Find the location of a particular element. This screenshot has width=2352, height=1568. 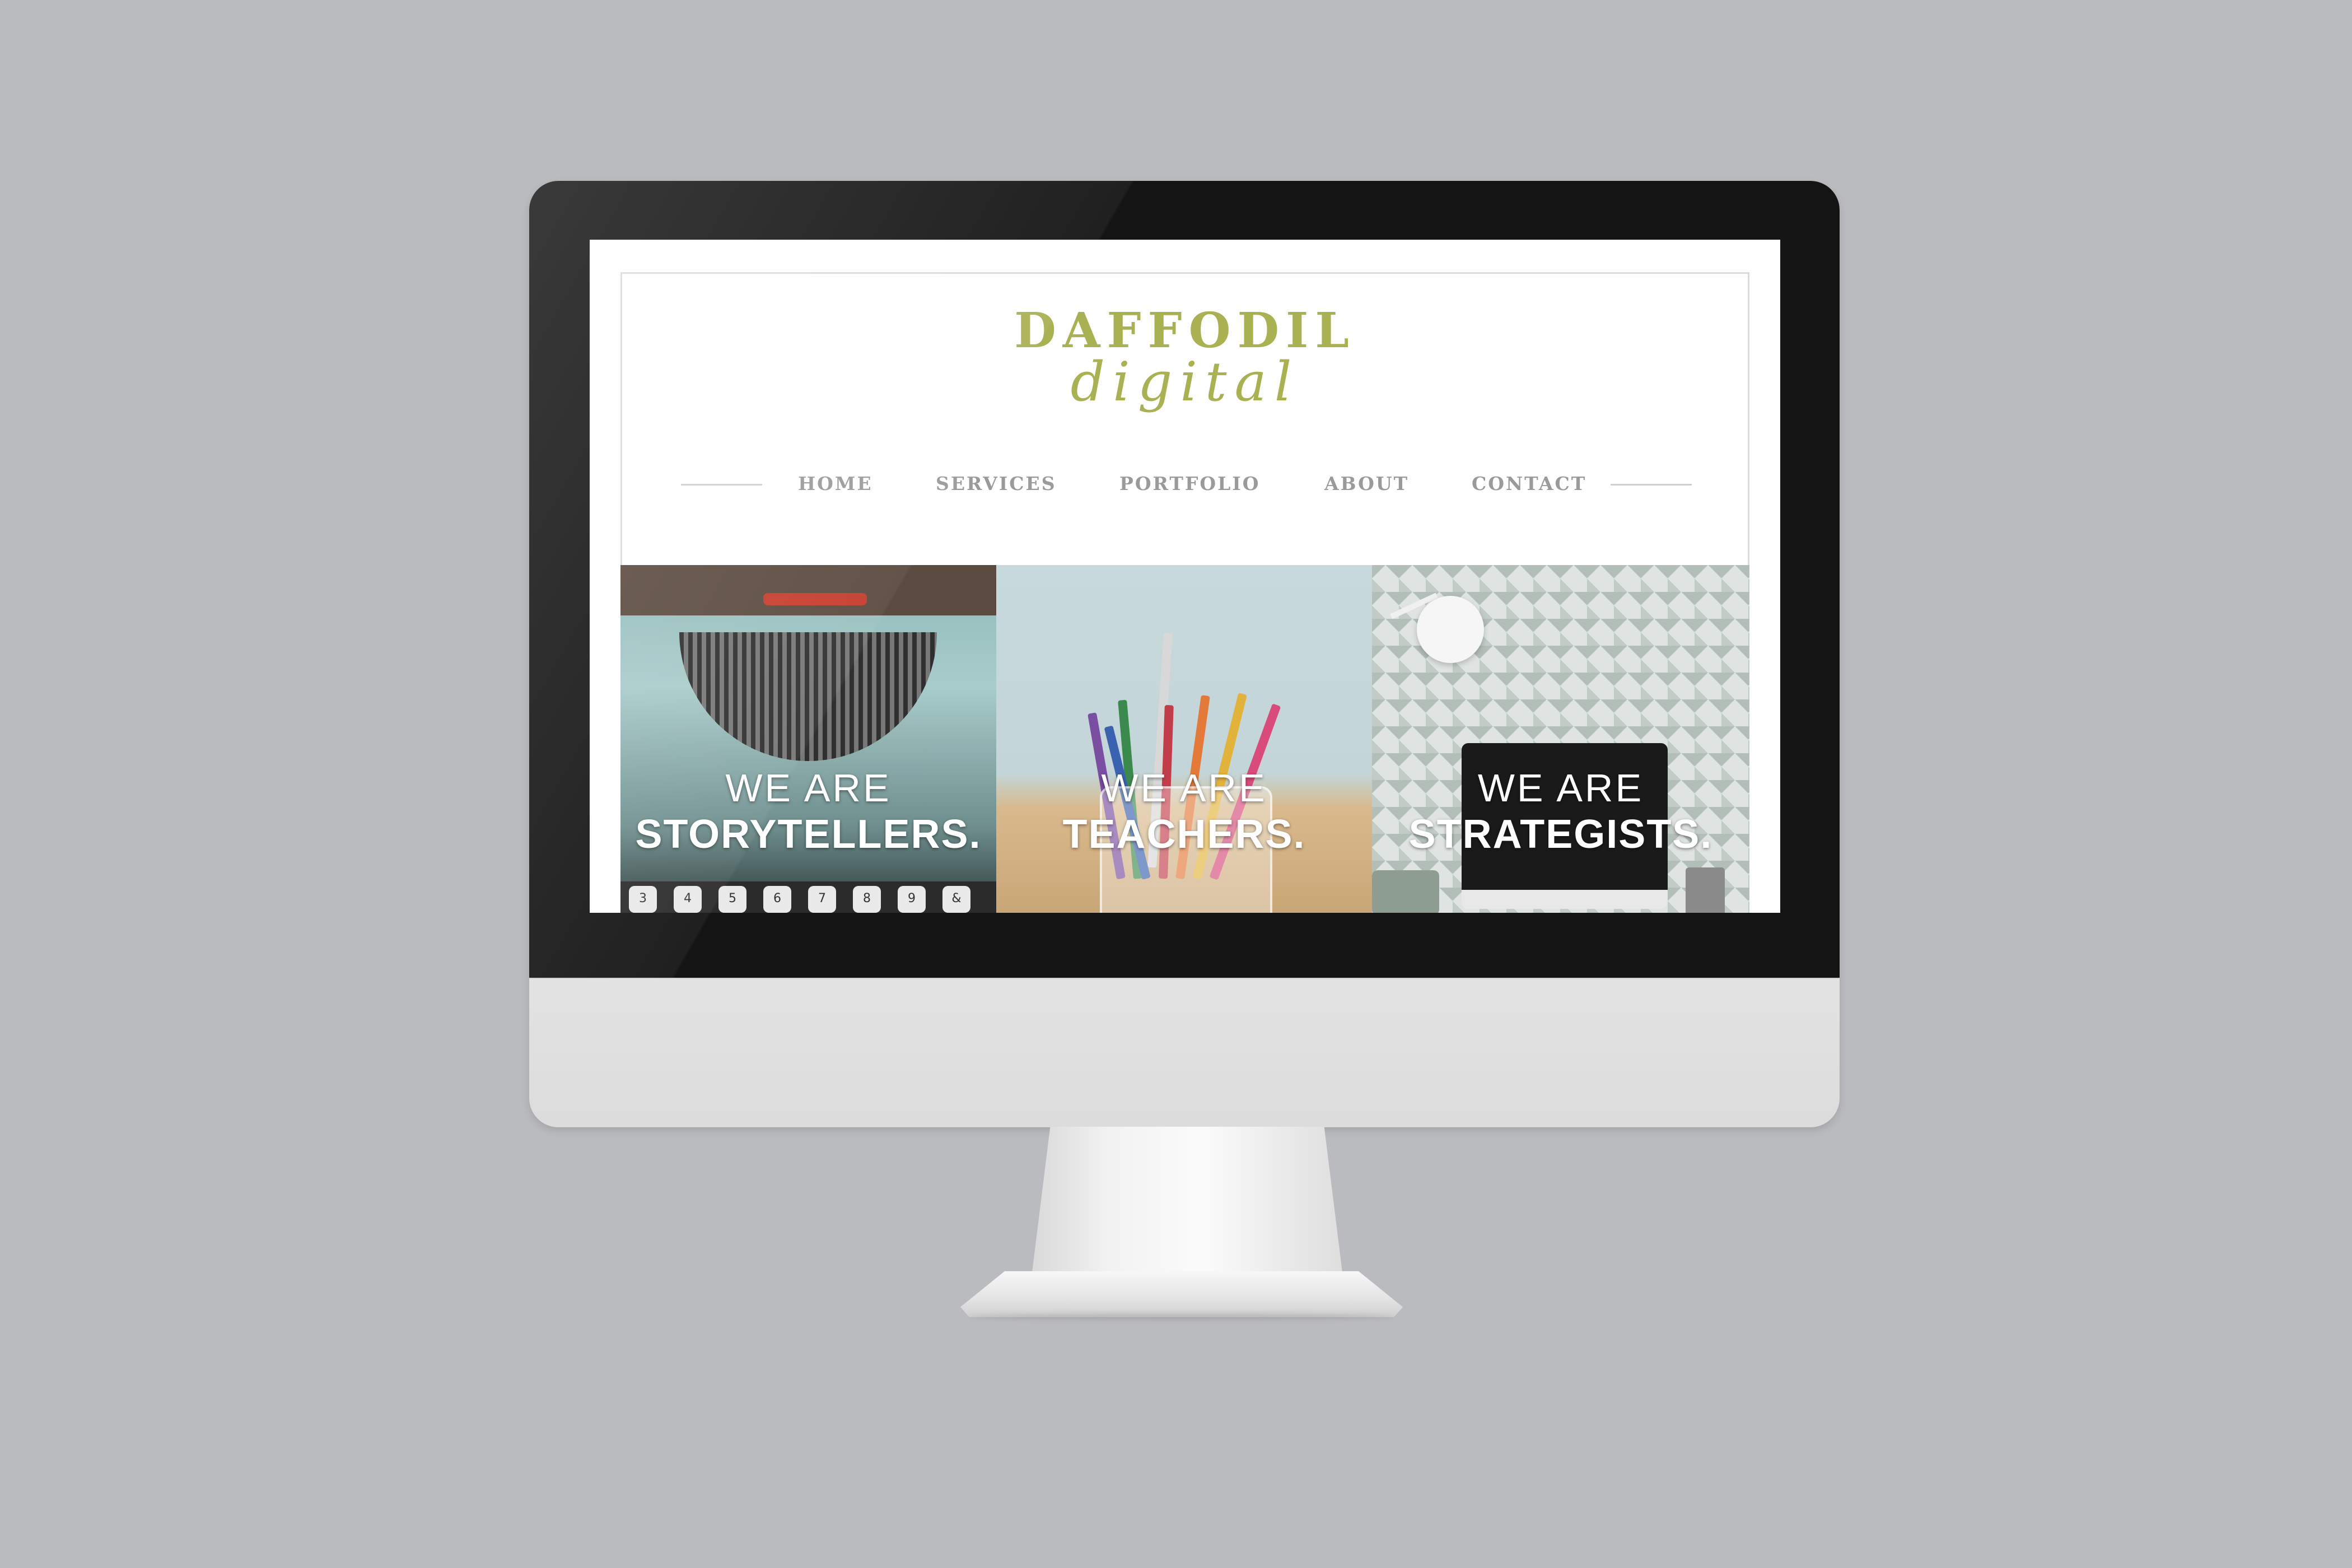

tile-line2: STRATEGISTS. is located at coordinates (1561, 835).